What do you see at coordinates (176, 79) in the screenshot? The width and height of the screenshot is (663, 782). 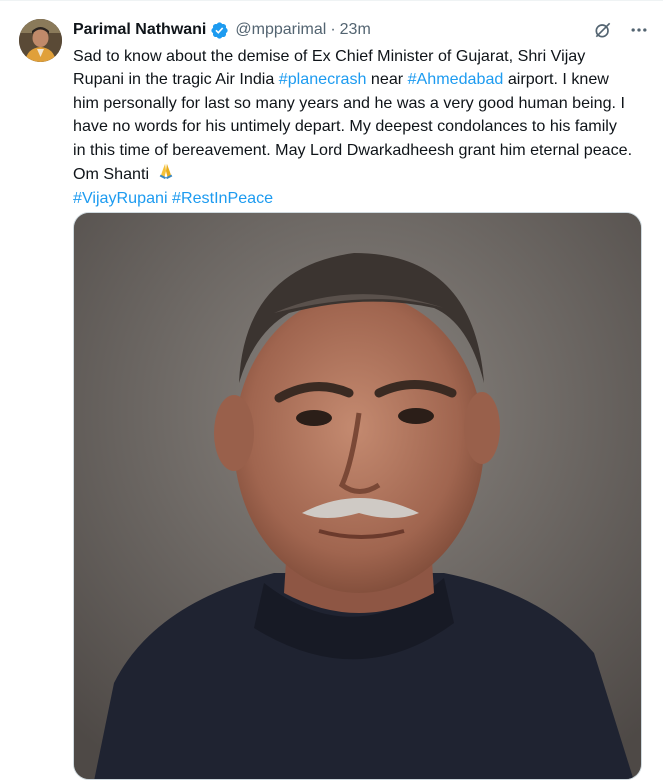 I see `tweet-text-segment: Rupani in the tragic Air India` at bounding box center [176, 79].